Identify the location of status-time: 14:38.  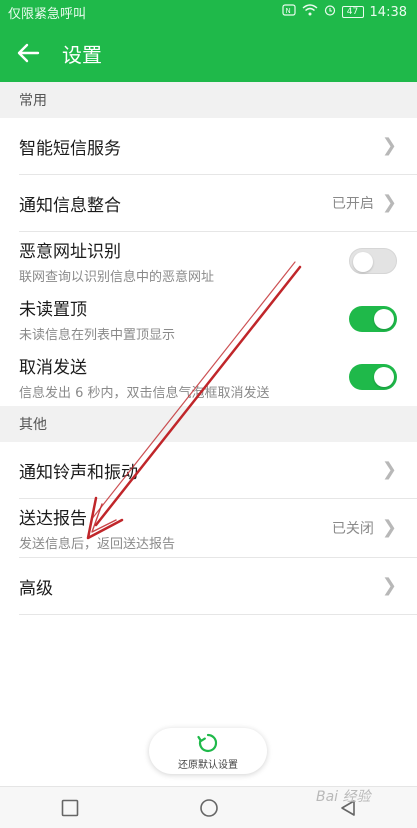
(388, 12).